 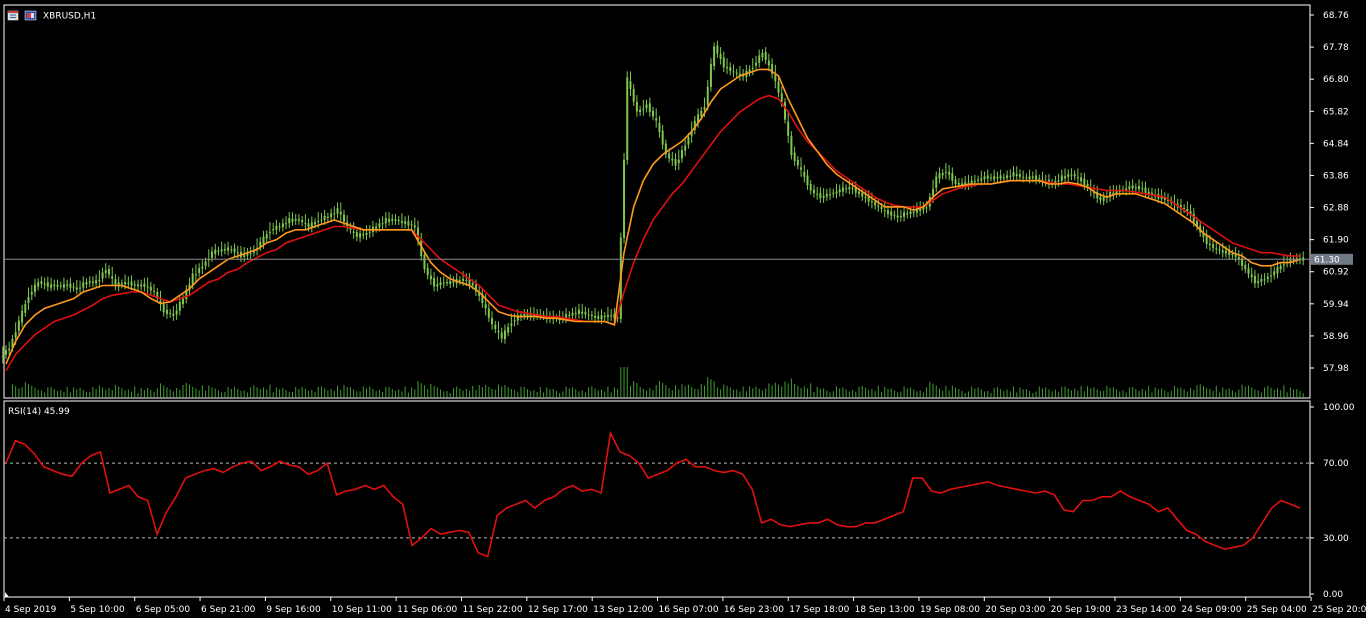 I want to click on price-tick-label: 65.82, so click(x=1336, y=112).